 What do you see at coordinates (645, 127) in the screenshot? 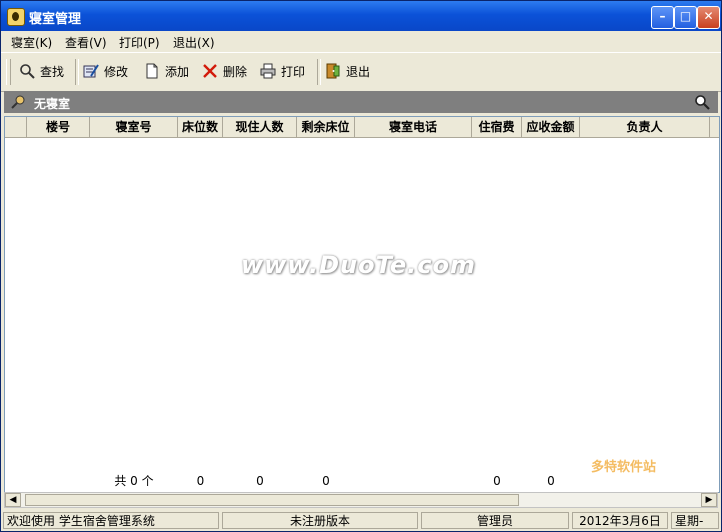
I see `column-manager: 负责人` at bounding box center [645, 127].